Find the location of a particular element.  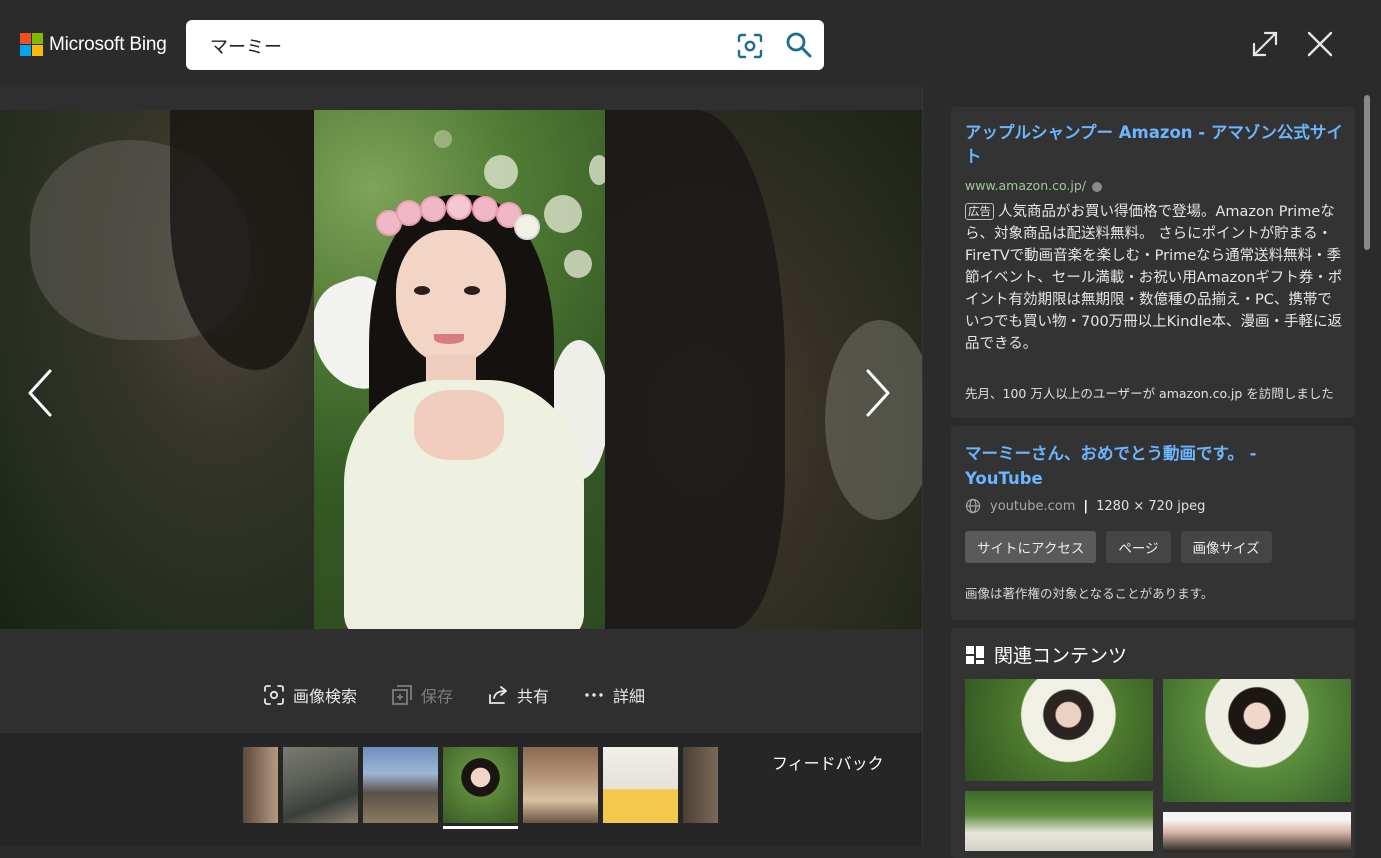

thumbnail-selected is located at coordinates (480, 785).